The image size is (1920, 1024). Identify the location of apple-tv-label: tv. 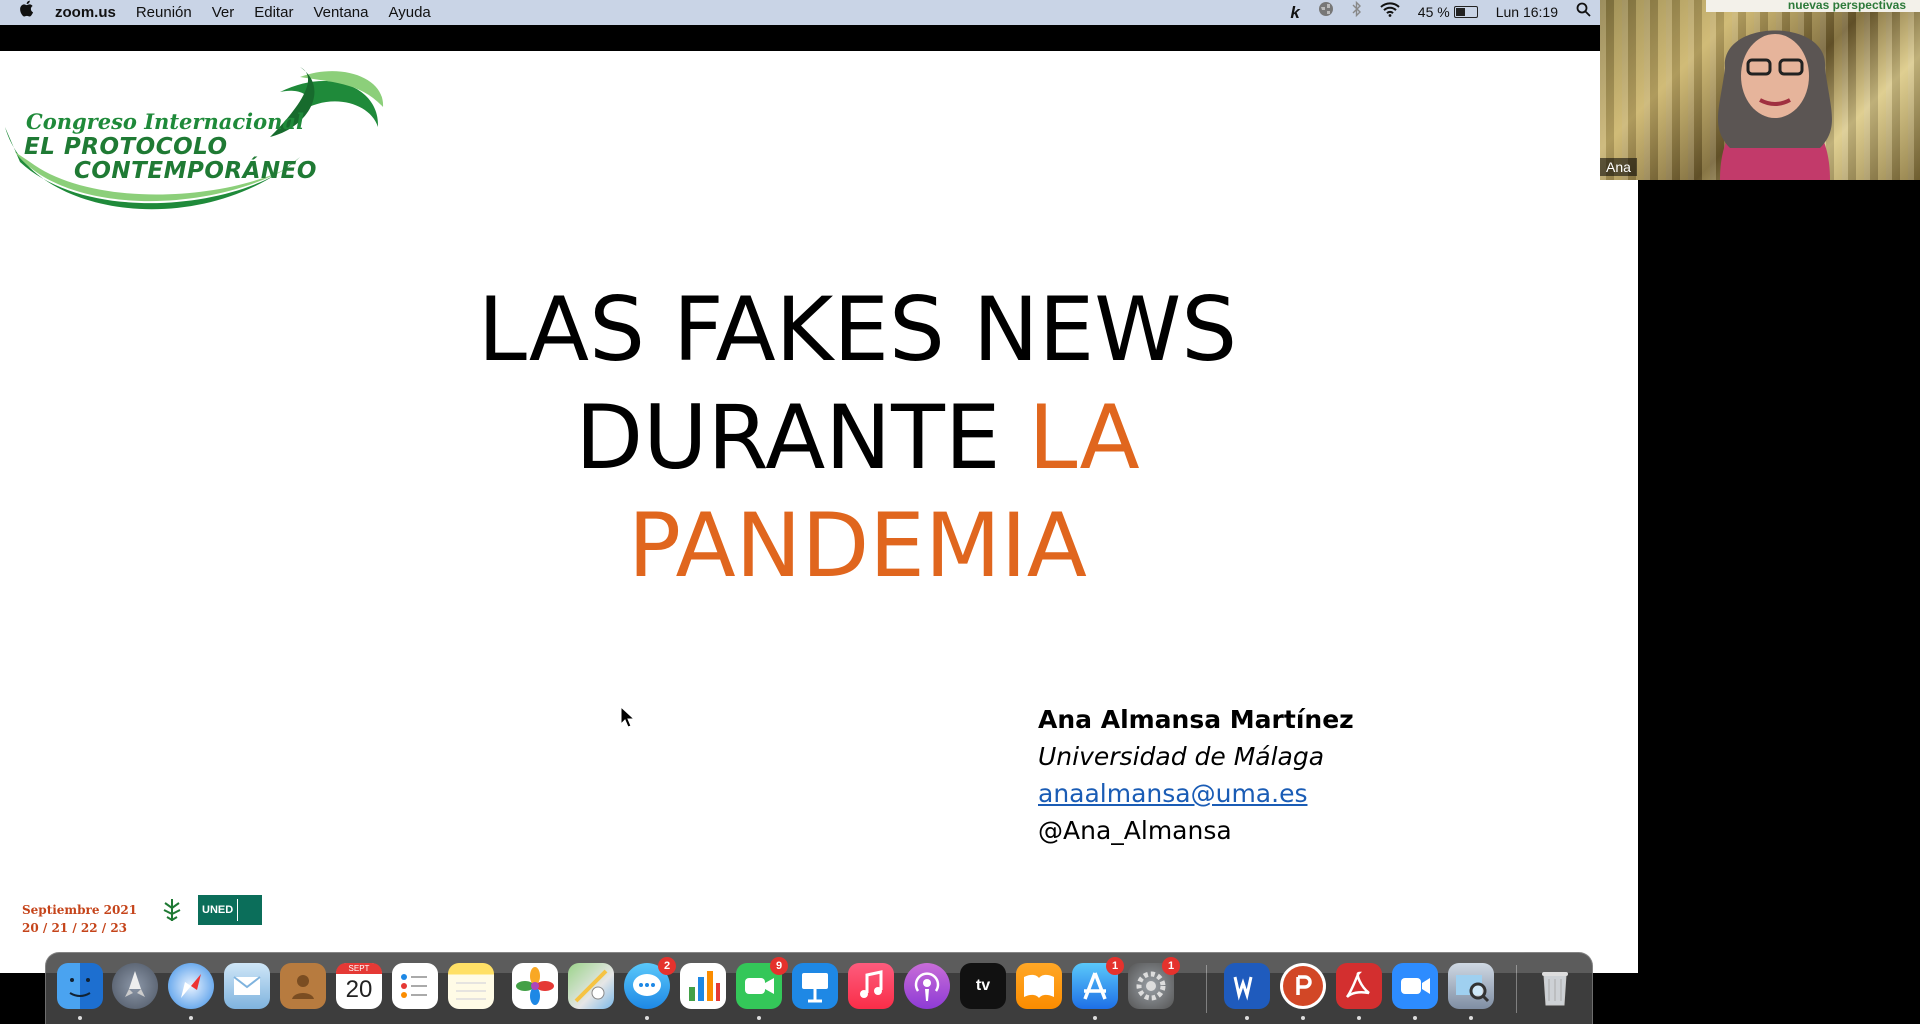
(983, 985).